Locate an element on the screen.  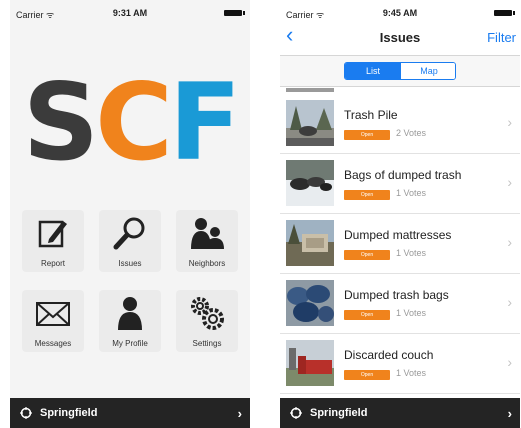
user-icon is located at coordinates (130, 313).